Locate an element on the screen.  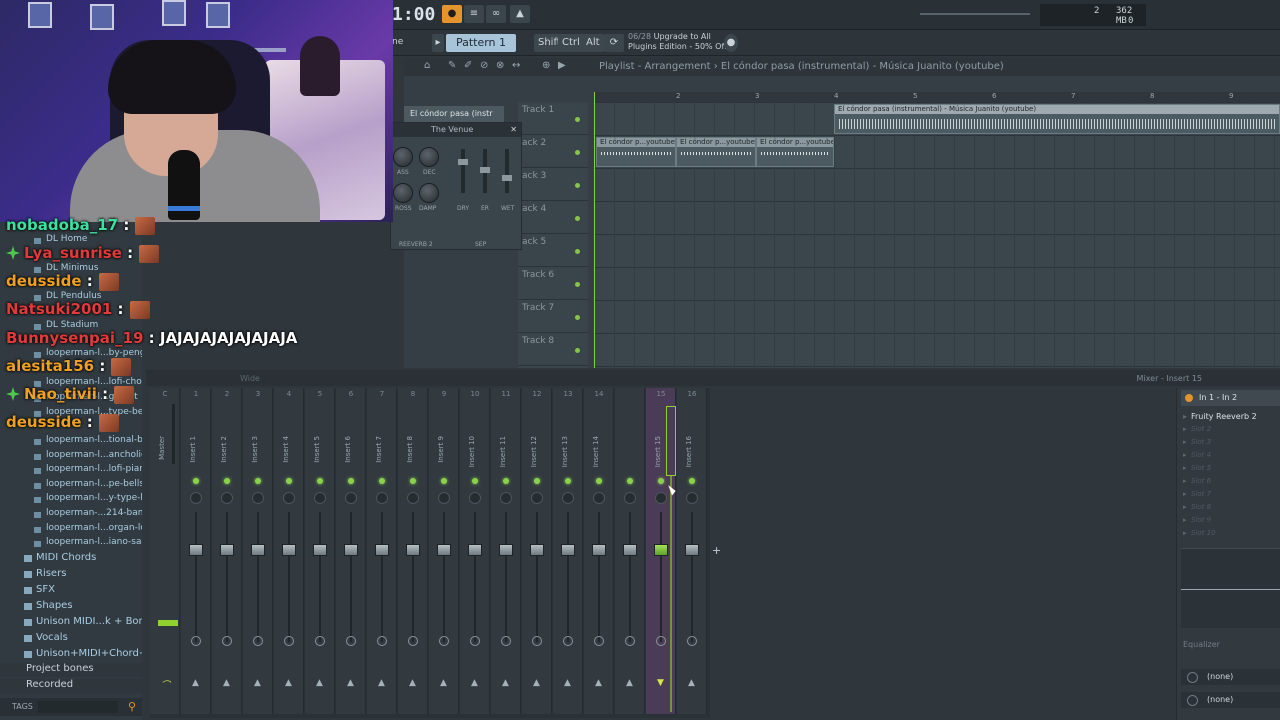
knob is located at coordinates (429, 193).